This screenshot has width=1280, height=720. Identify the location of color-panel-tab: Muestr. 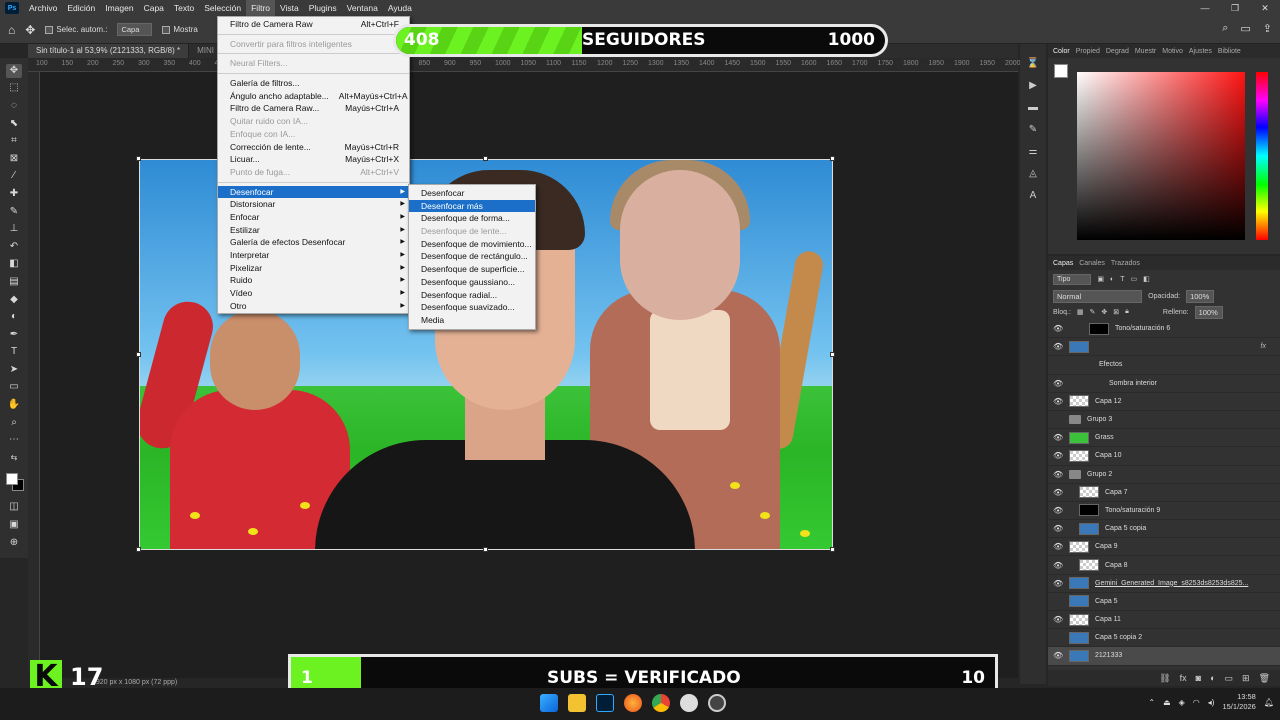
(1145, 51).